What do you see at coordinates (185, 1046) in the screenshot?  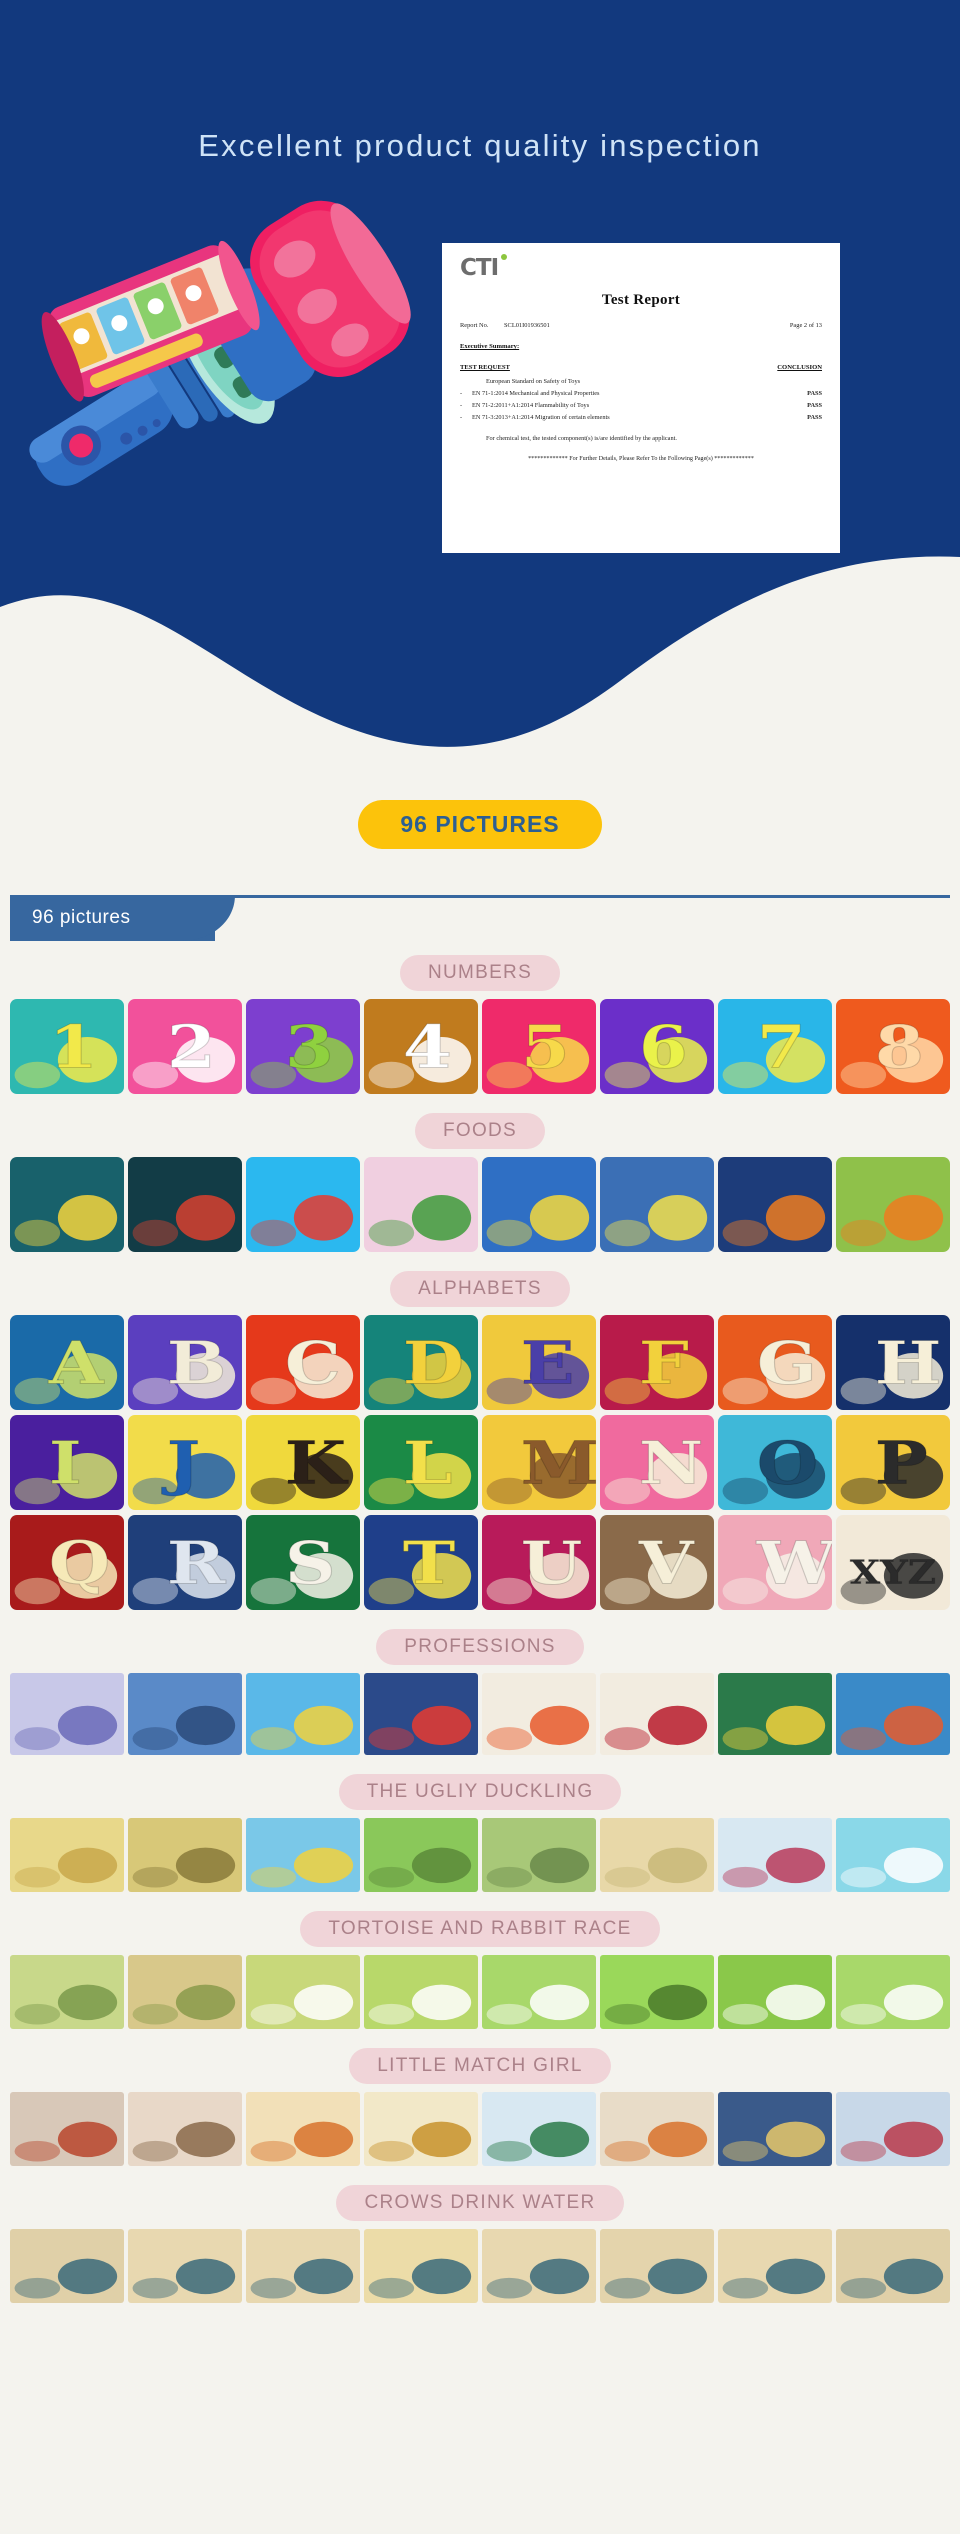 I see `number-card-2: 2` at bounding box center [185, 1046].